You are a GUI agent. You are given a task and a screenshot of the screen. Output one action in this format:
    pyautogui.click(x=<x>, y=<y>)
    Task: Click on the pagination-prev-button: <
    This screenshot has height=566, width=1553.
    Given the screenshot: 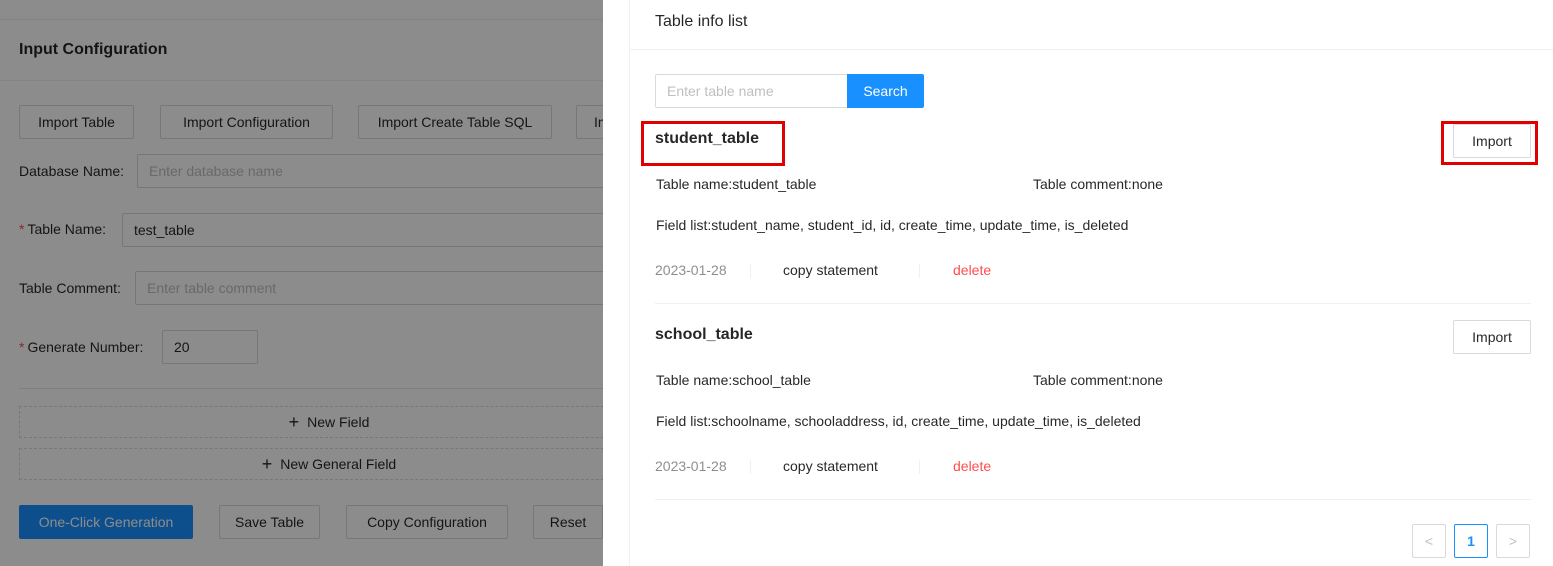 What is the action you would take?
    pyautogui.click(x=1429, y=541)
    